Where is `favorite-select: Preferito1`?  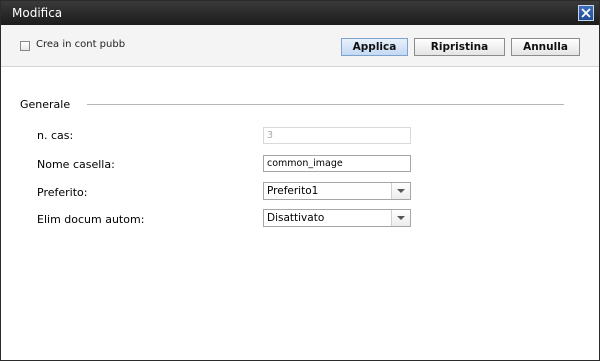
favorite-select: Preferito1 is located at coordinates (337, 191).